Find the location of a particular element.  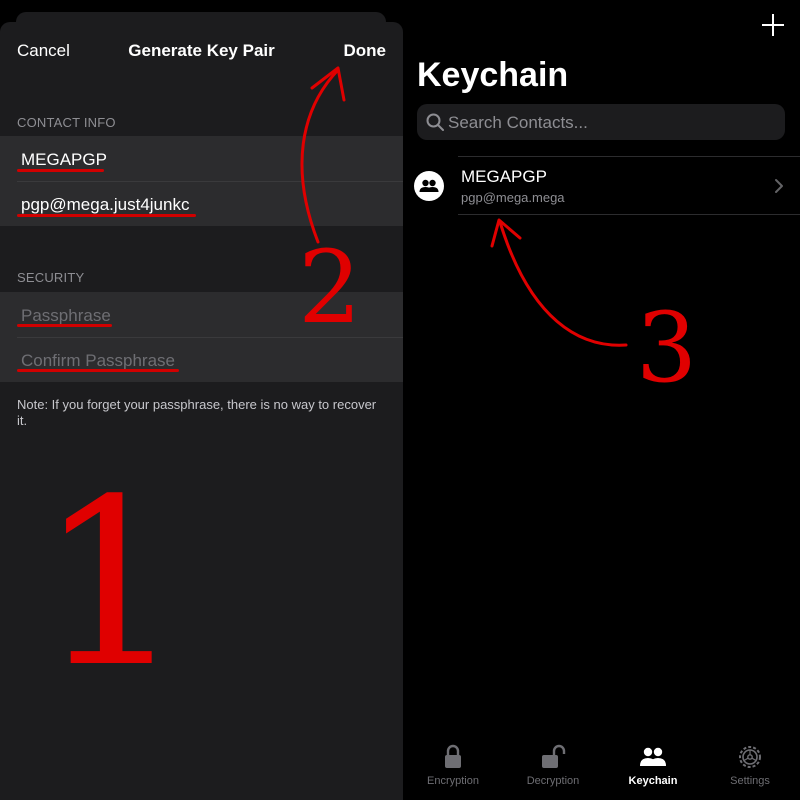

contact-info-header: CONTACT INFO is located at coordinates (66, 122).